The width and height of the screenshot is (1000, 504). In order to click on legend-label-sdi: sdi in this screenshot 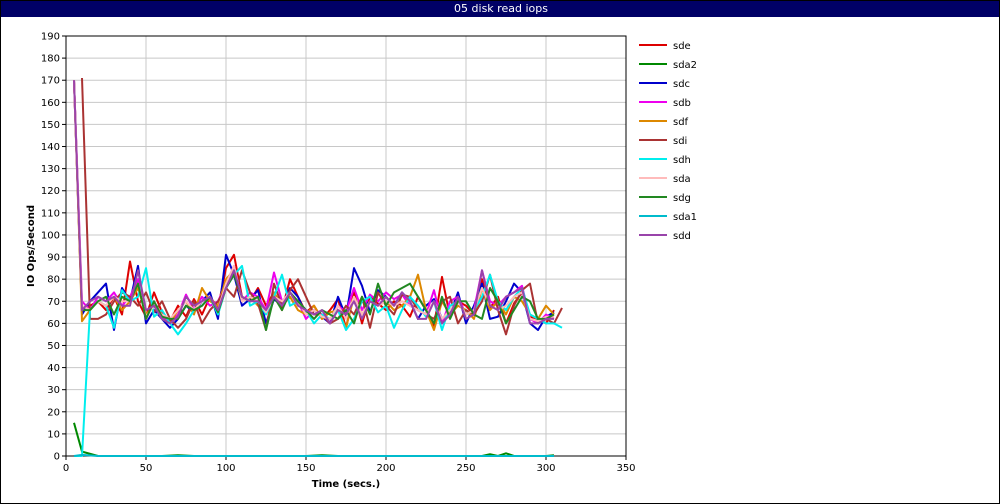, I will do `click(680, 141)`.